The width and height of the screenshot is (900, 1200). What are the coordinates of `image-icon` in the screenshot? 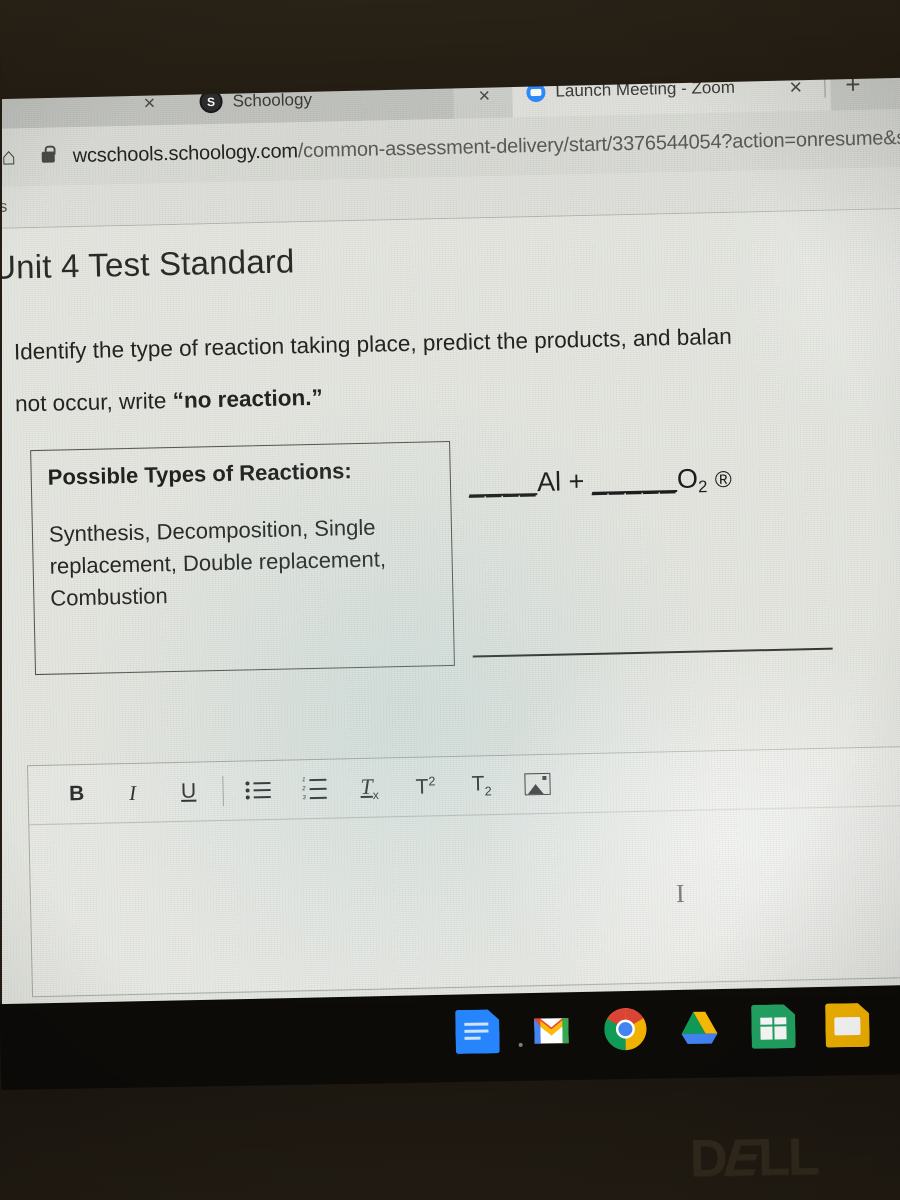 It's located at (537, 784).